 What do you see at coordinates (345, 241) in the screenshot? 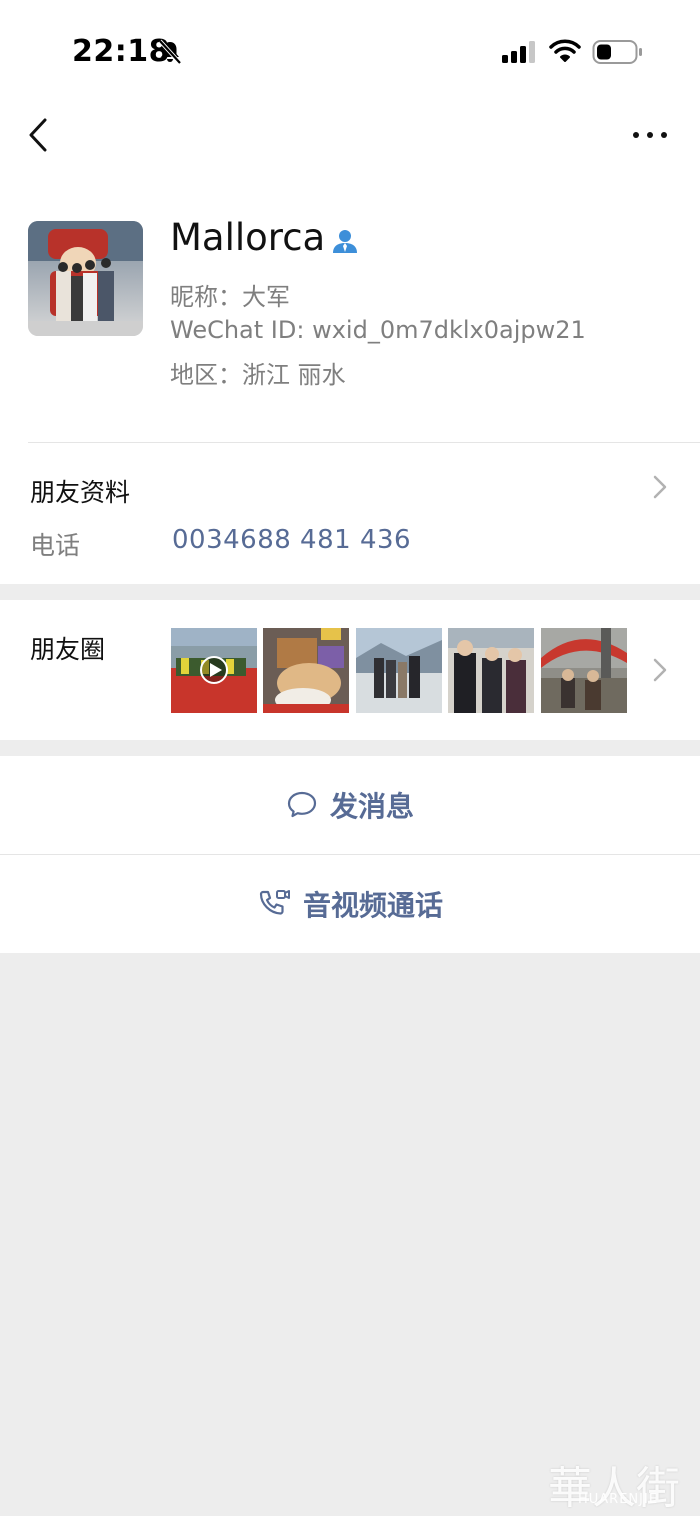
I see `verified-person-icon` at bounding box center [345, 241].